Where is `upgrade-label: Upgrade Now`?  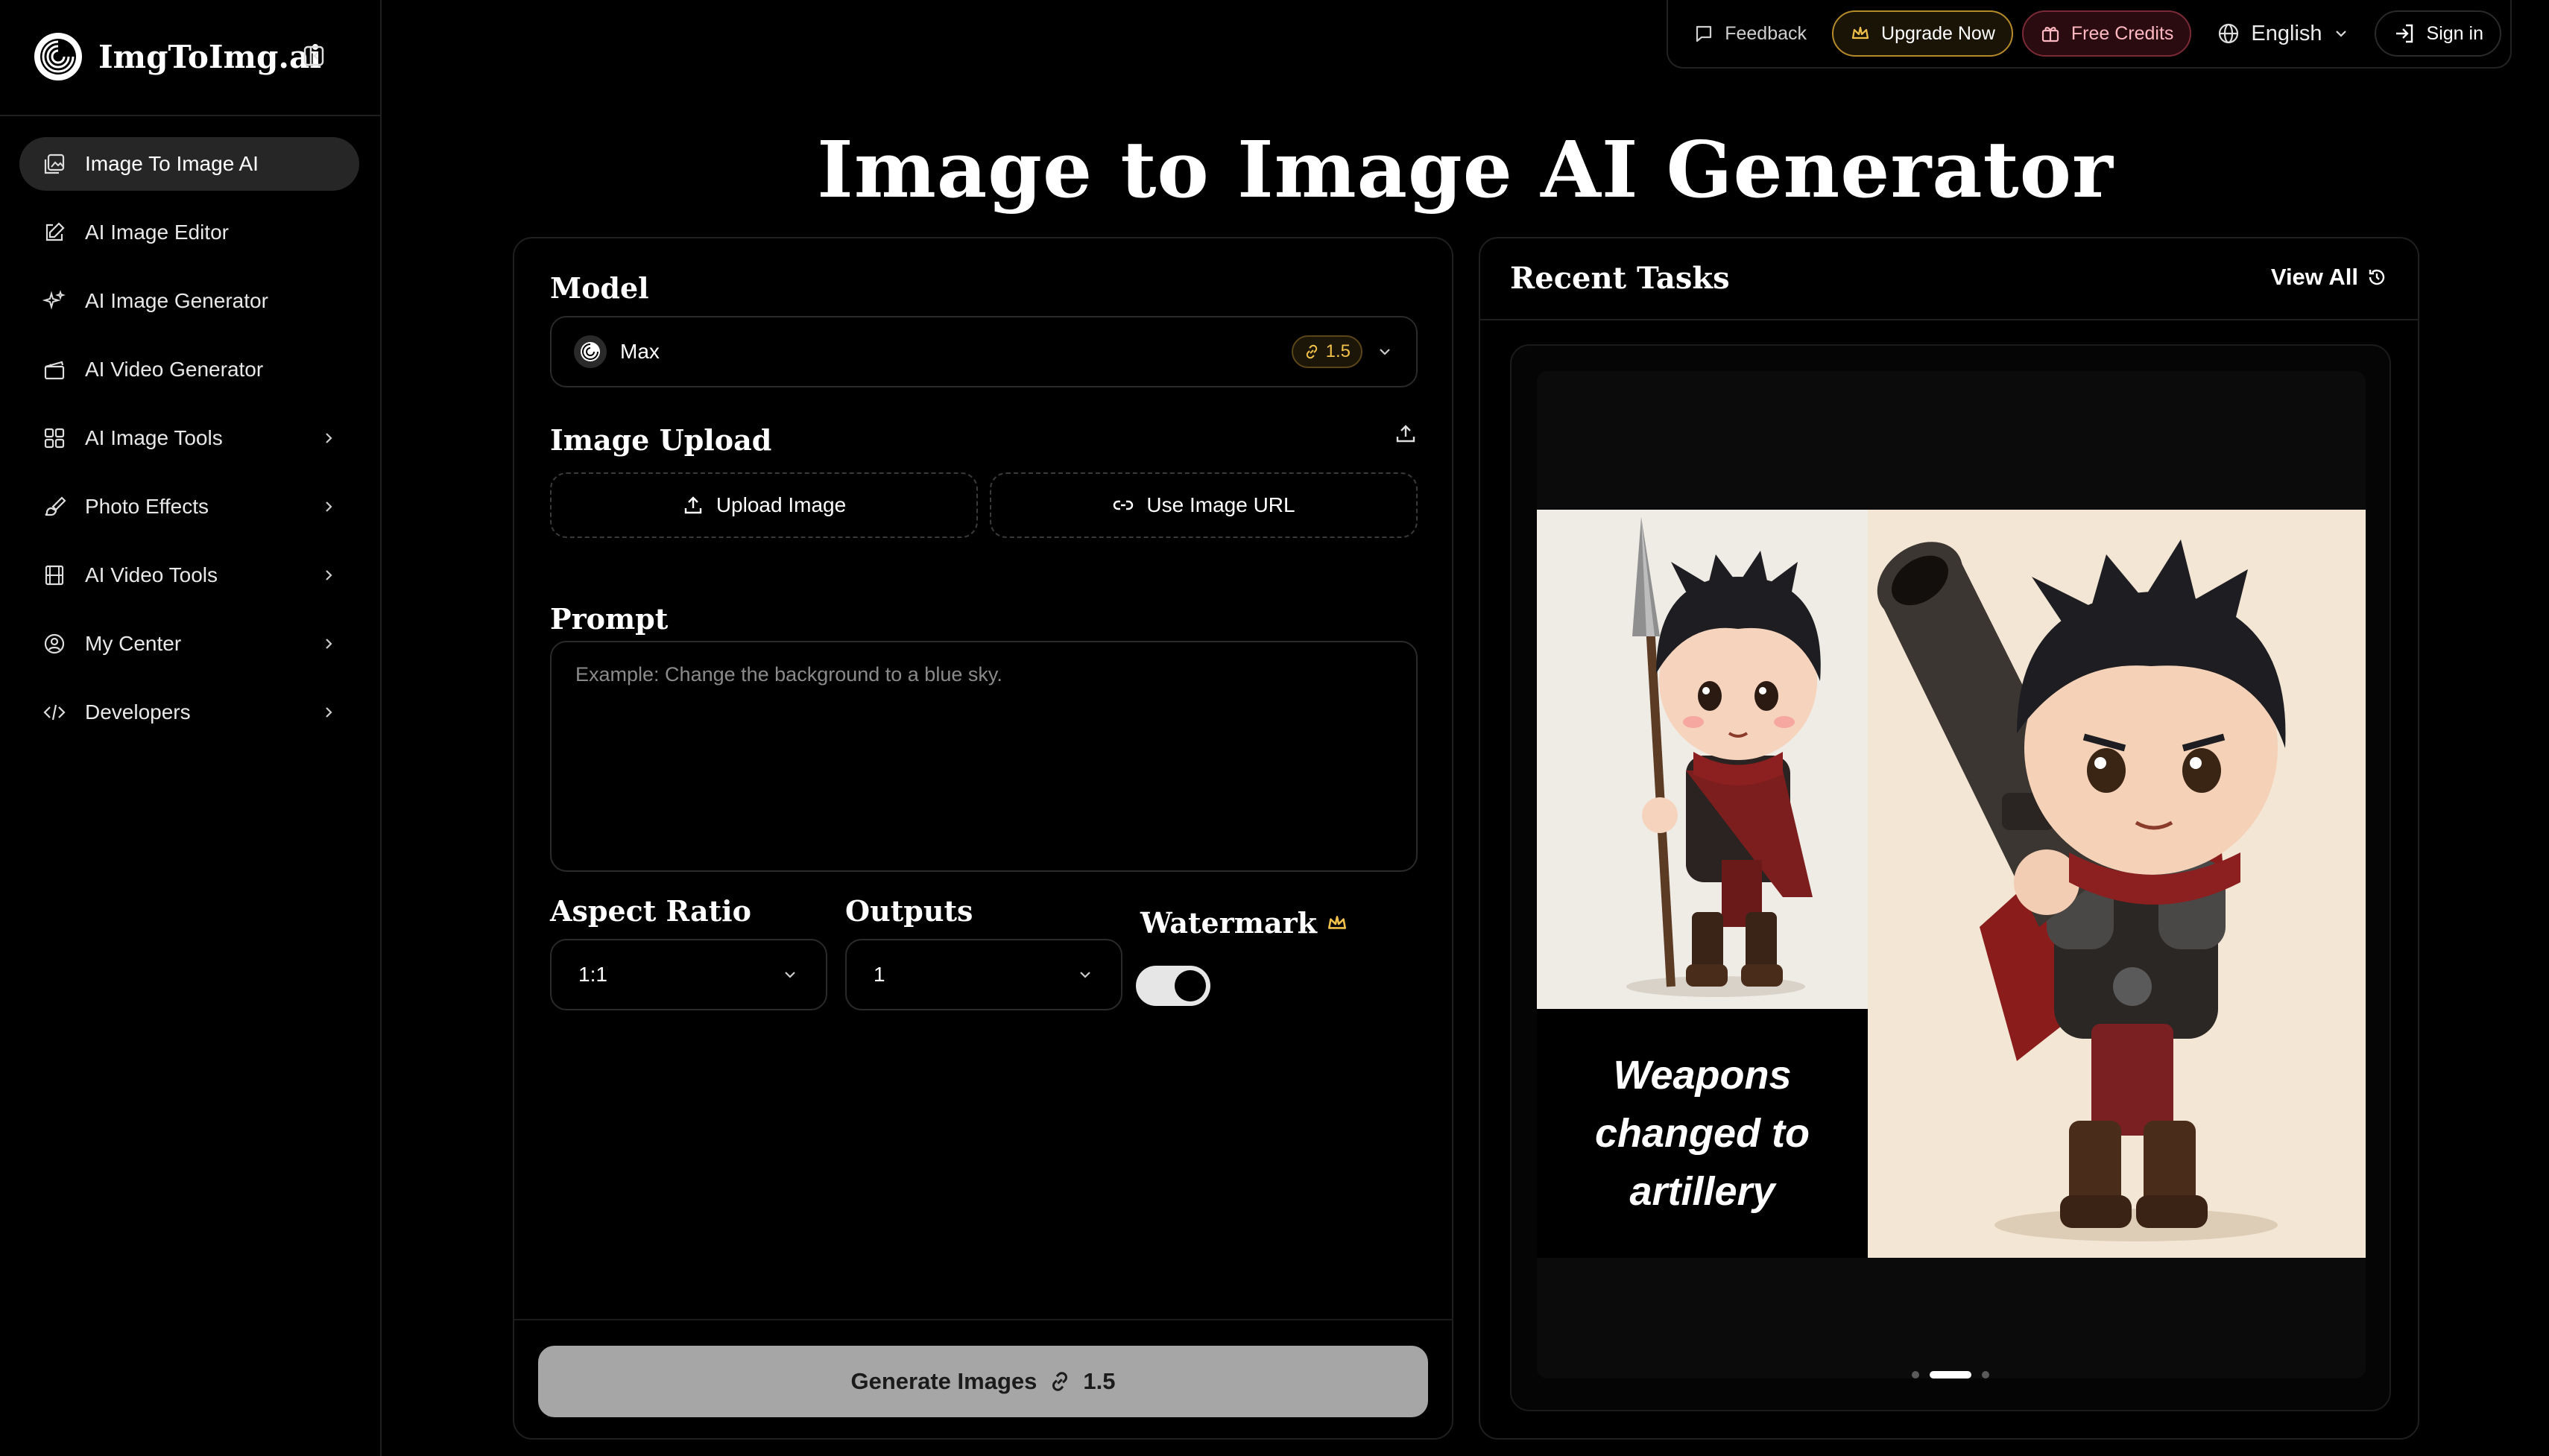
upgrade-label: Upgrade Now is located at coordinates (1938, 33).